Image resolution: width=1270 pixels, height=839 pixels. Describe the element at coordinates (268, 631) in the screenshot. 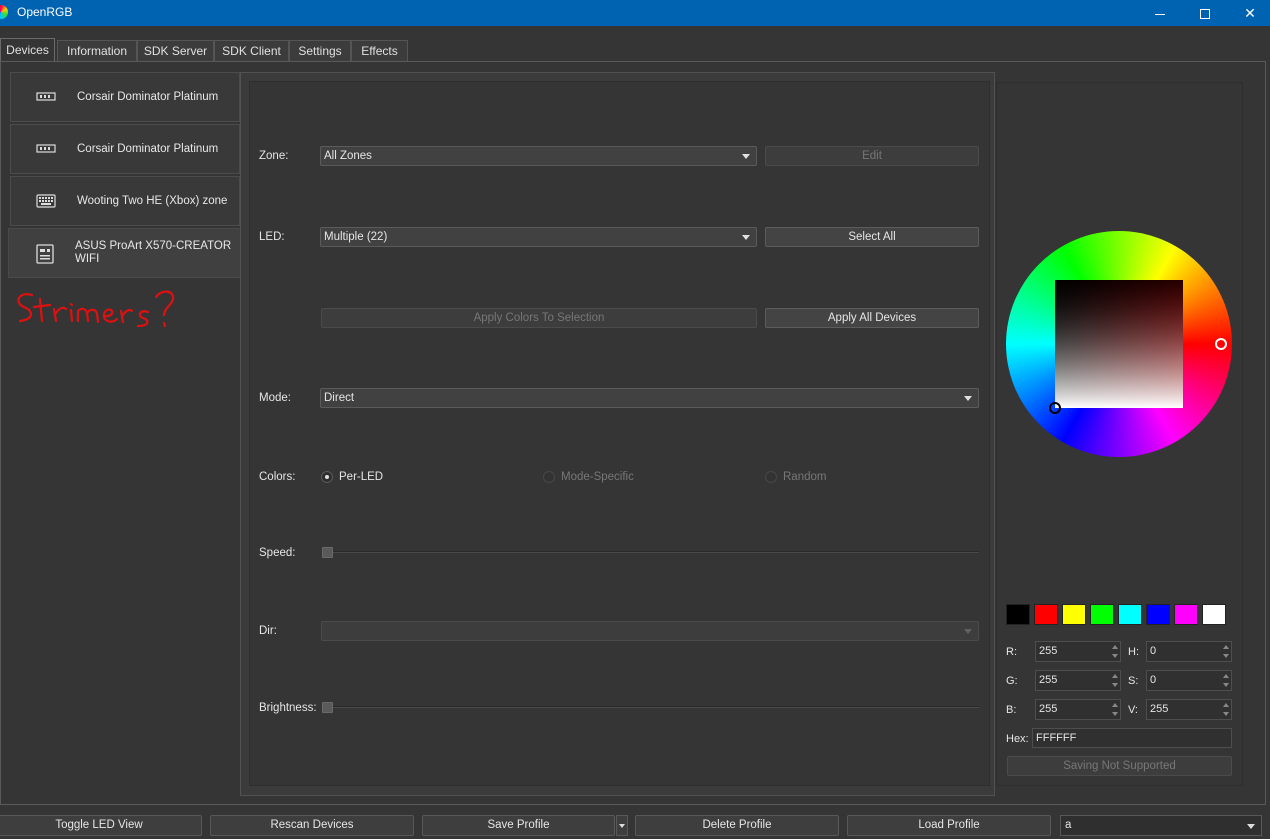

I see `dir-label: Dir:` at that location.